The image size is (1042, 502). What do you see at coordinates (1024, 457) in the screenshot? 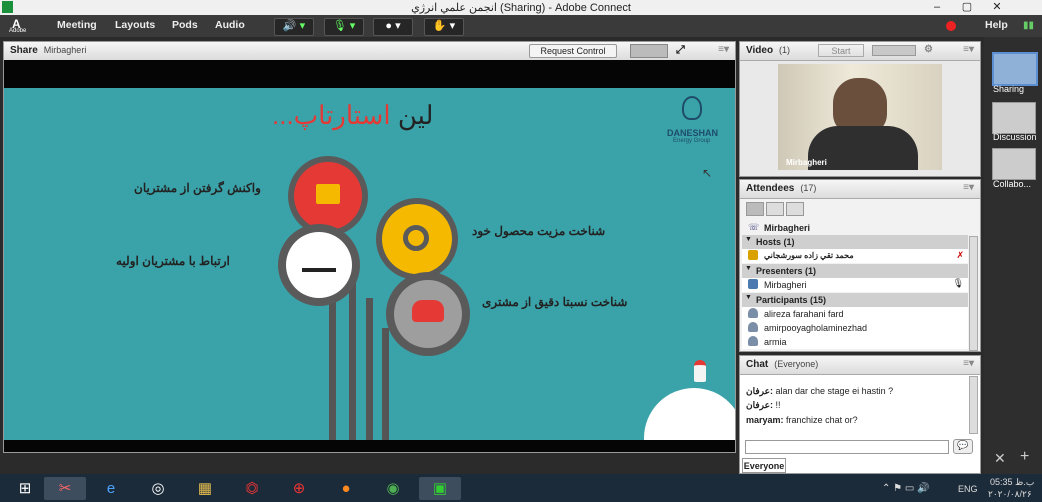
I see `add-layout-icon: +` at bounding box center [1024, 457].